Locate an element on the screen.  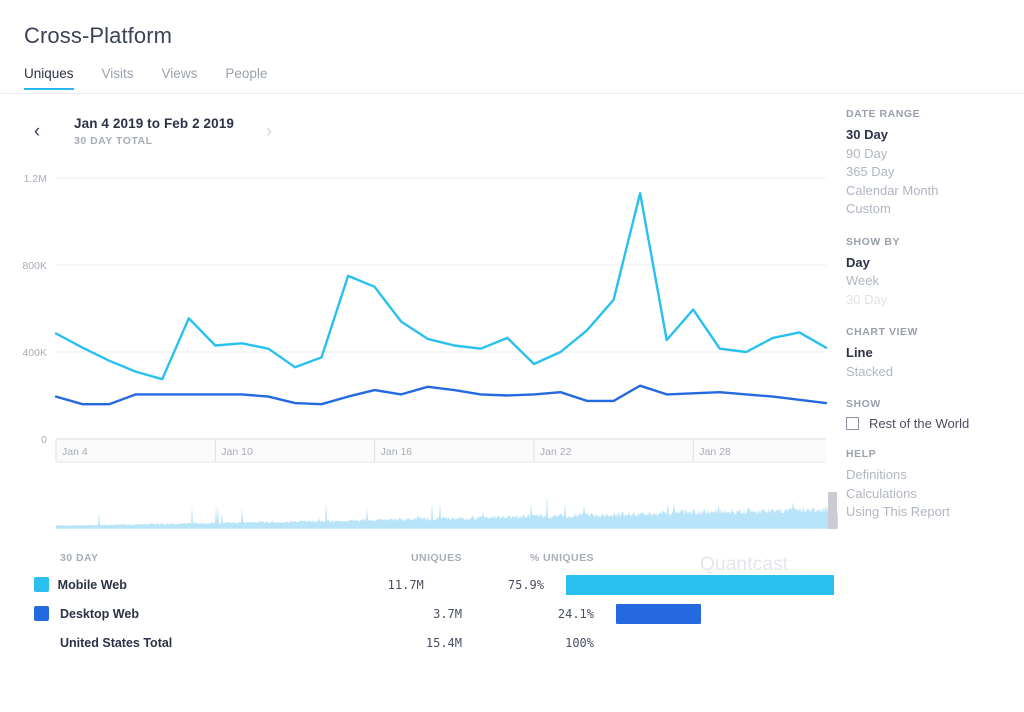
y-axis-tick-label: 0 is located at coordinates (44, 440).